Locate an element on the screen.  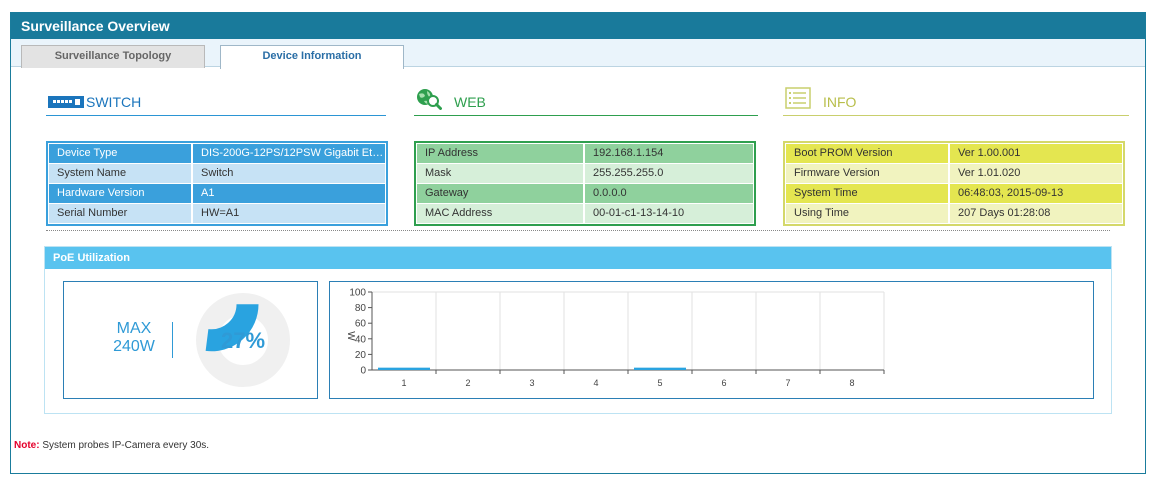
x-tick-label: 8 is located at coordinates (851, 383).